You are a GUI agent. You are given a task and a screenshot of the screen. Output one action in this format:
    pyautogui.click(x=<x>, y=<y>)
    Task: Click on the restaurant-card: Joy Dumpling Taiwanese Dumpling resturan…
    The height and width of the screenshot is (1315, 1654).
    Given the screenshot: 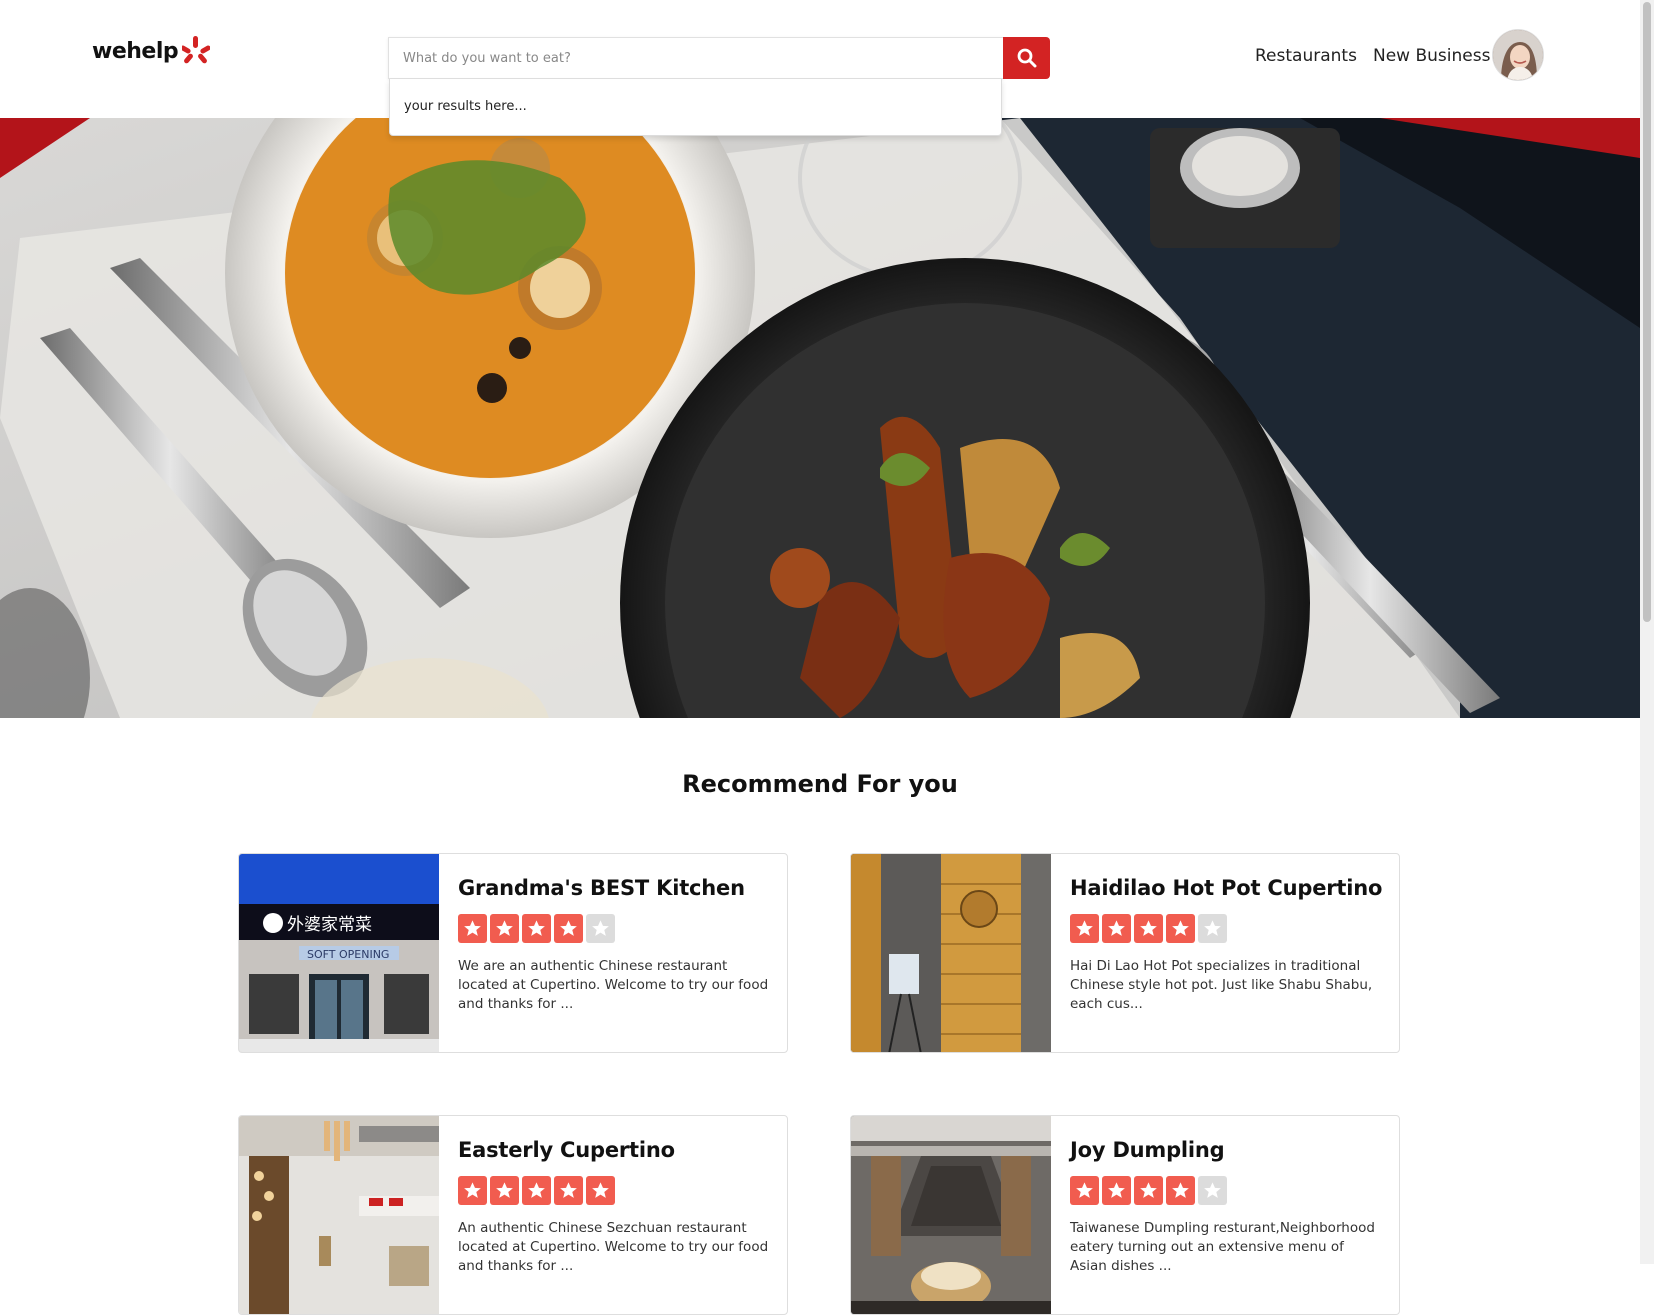 What is the action you would take?
    pyautogui.click(x=1125, y=1215)
    